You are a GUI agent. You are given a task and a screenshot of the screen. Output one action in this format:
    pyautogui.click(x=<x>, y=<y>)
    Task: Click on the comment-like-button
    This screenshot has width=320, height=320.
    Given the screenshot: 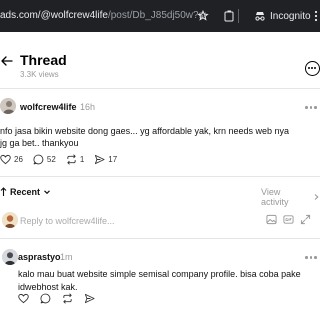 What is the action you would take?
    pyautogui.click(x=23, y=298)
    